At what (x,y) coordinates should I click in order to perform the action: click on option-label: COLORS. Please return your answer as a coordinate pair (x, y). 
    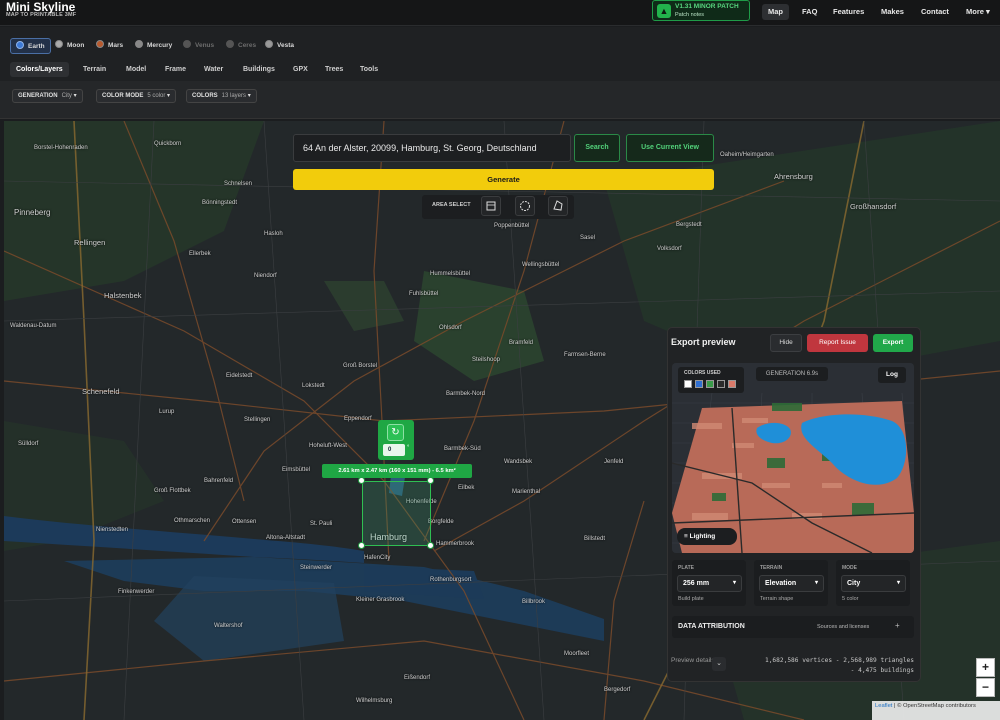
    Looking at the image, I should click on (205, 96).